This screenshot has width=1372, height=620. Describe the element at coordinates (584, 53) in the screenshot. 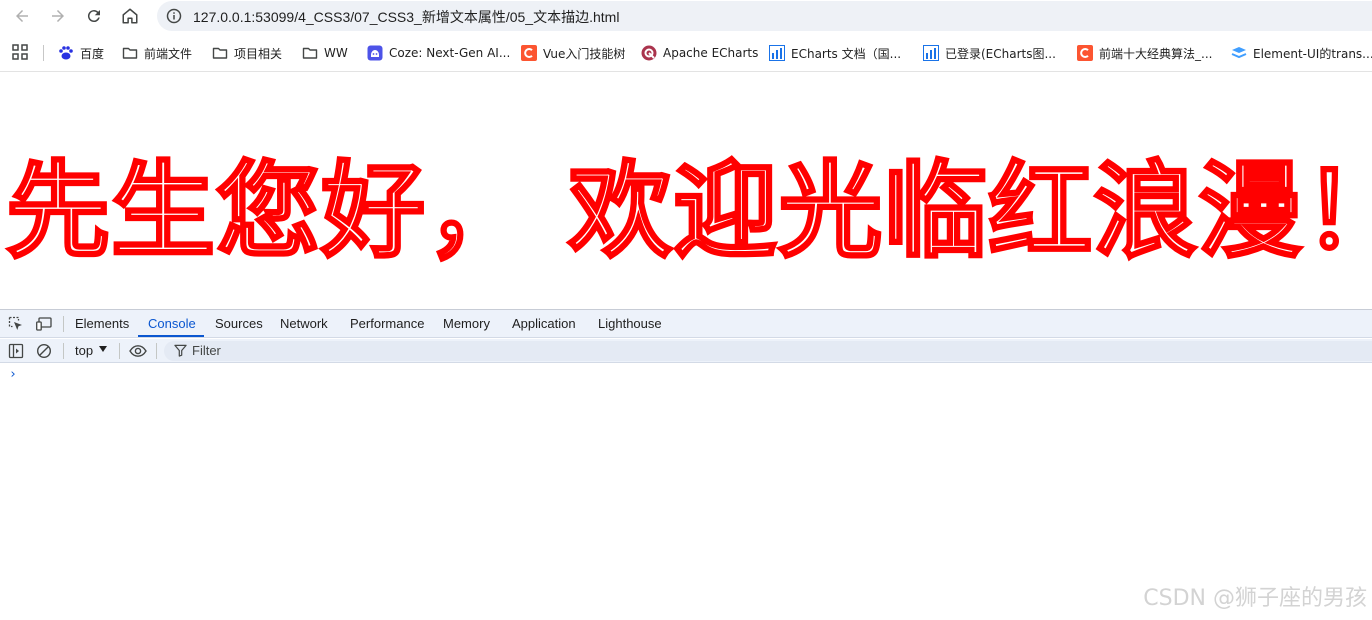

I see `bookmark-label: Vue入门技能树` at that location.